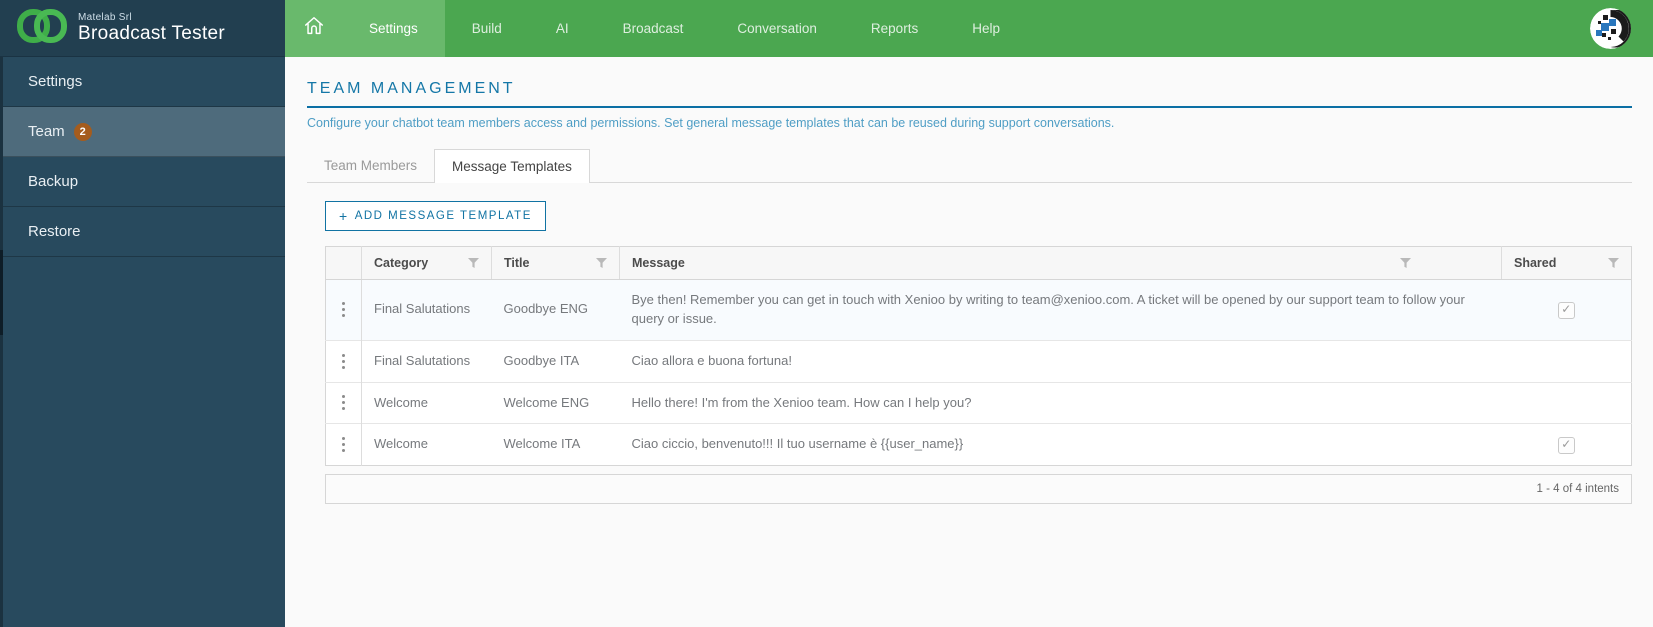 The height and width of the screenshot is (627, 1653). I want to click on column-label: Category, so click(401, 263).